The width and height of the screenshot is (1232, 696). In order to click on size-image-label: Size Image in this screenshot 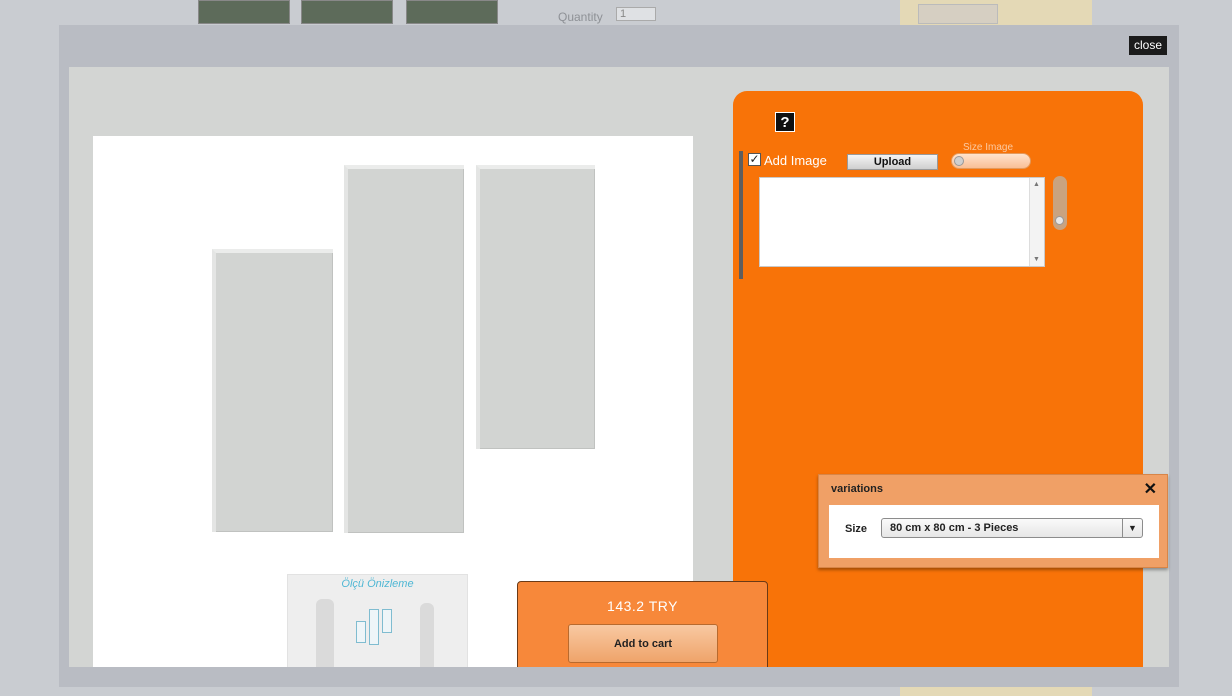, I will do `click(988, 147)`.